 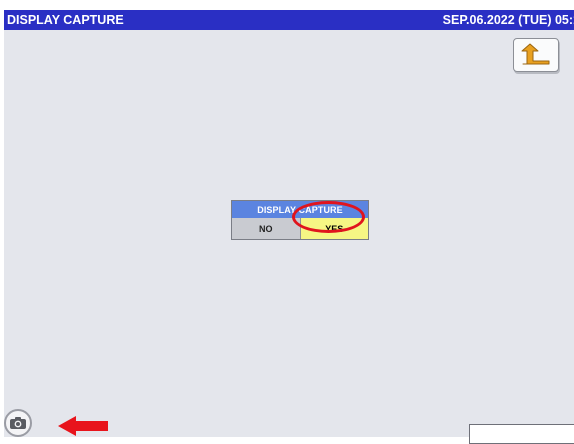 I want to click on yes-button: YES, so click(x=334, y=228).